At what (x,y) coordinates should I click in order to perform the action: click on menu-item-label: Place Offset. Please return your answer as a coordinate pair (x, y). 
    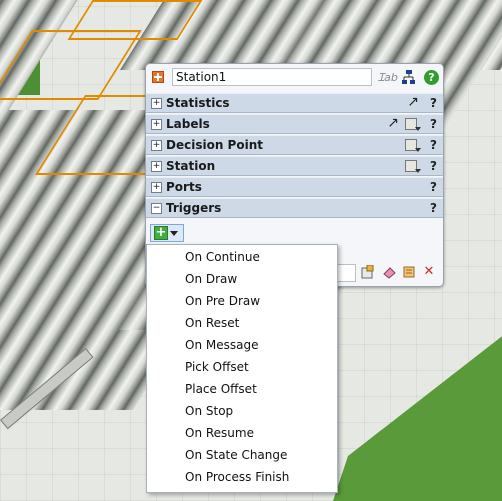
    Looking at the image, I should click on (221, 389).